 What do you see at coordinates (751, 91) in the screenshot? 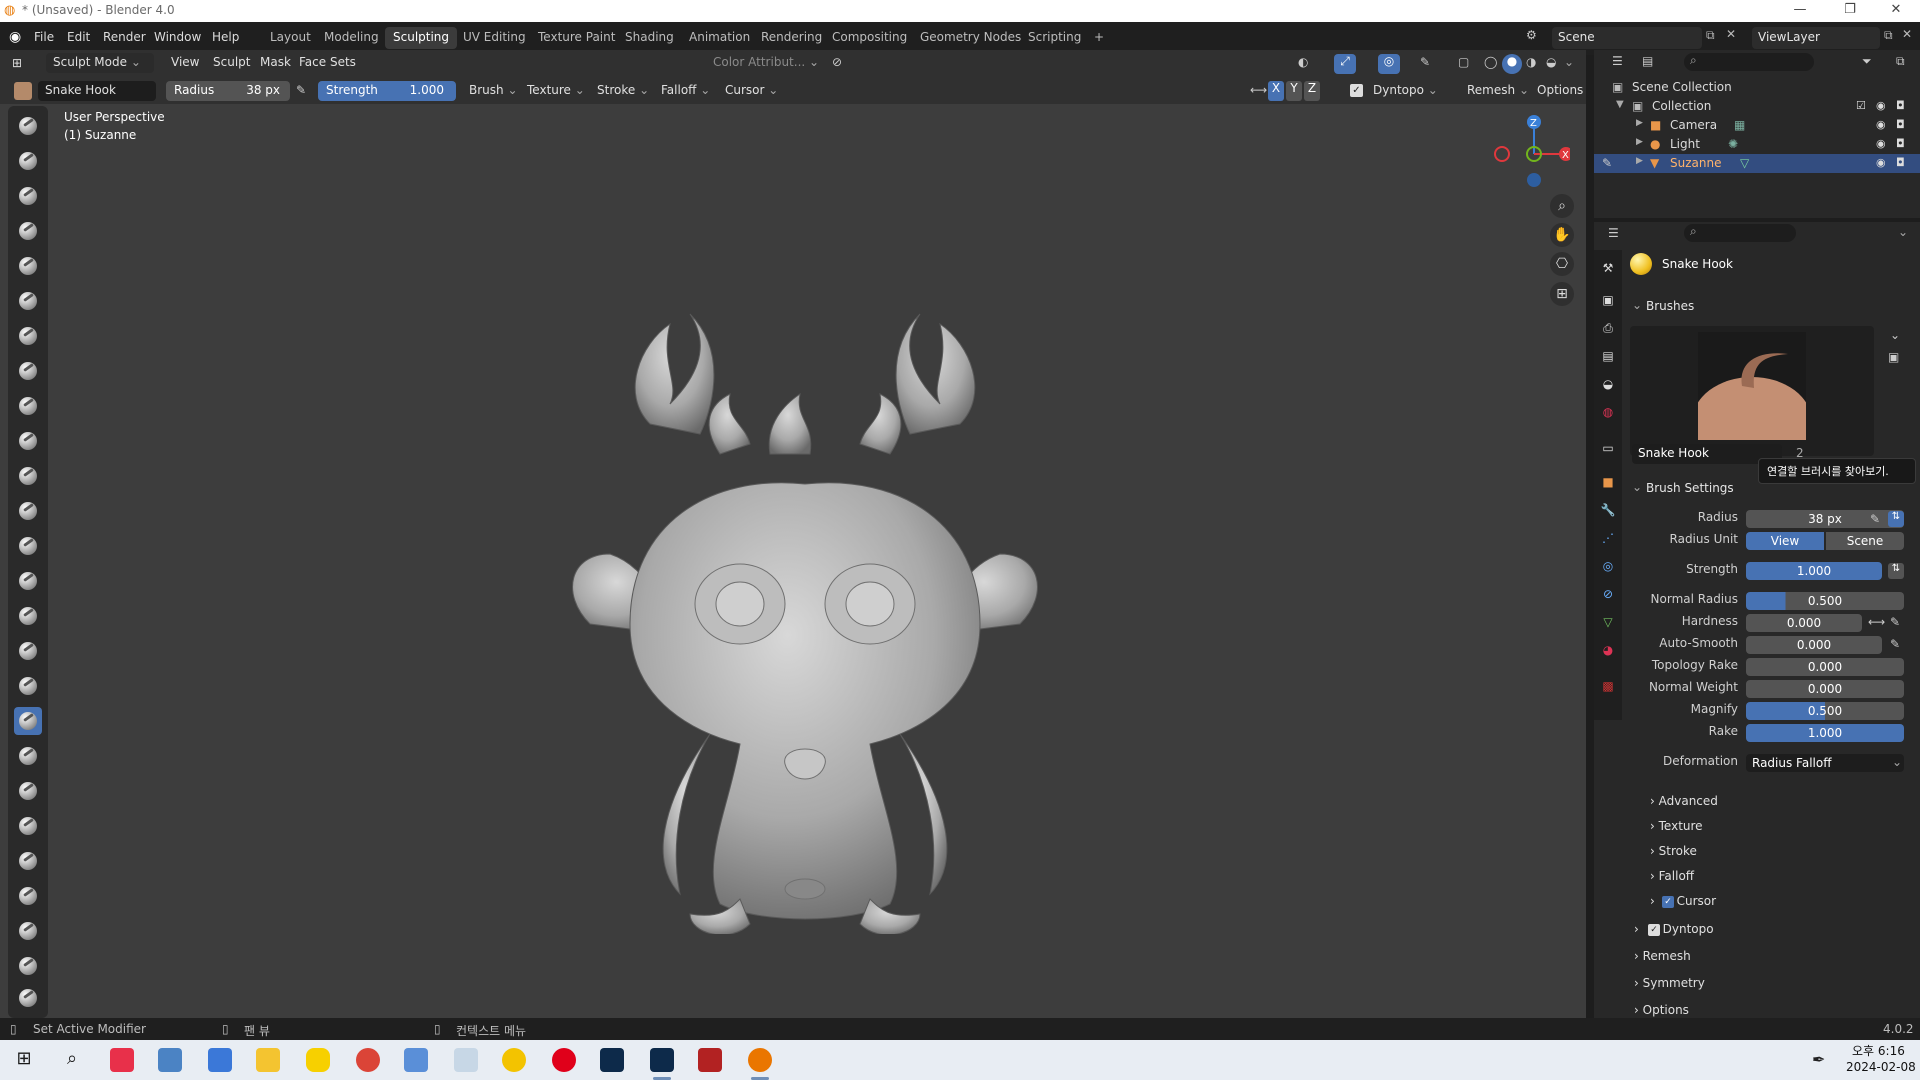
I see `cursor-dropdown: Cursor` at bounding box center [751, 91].